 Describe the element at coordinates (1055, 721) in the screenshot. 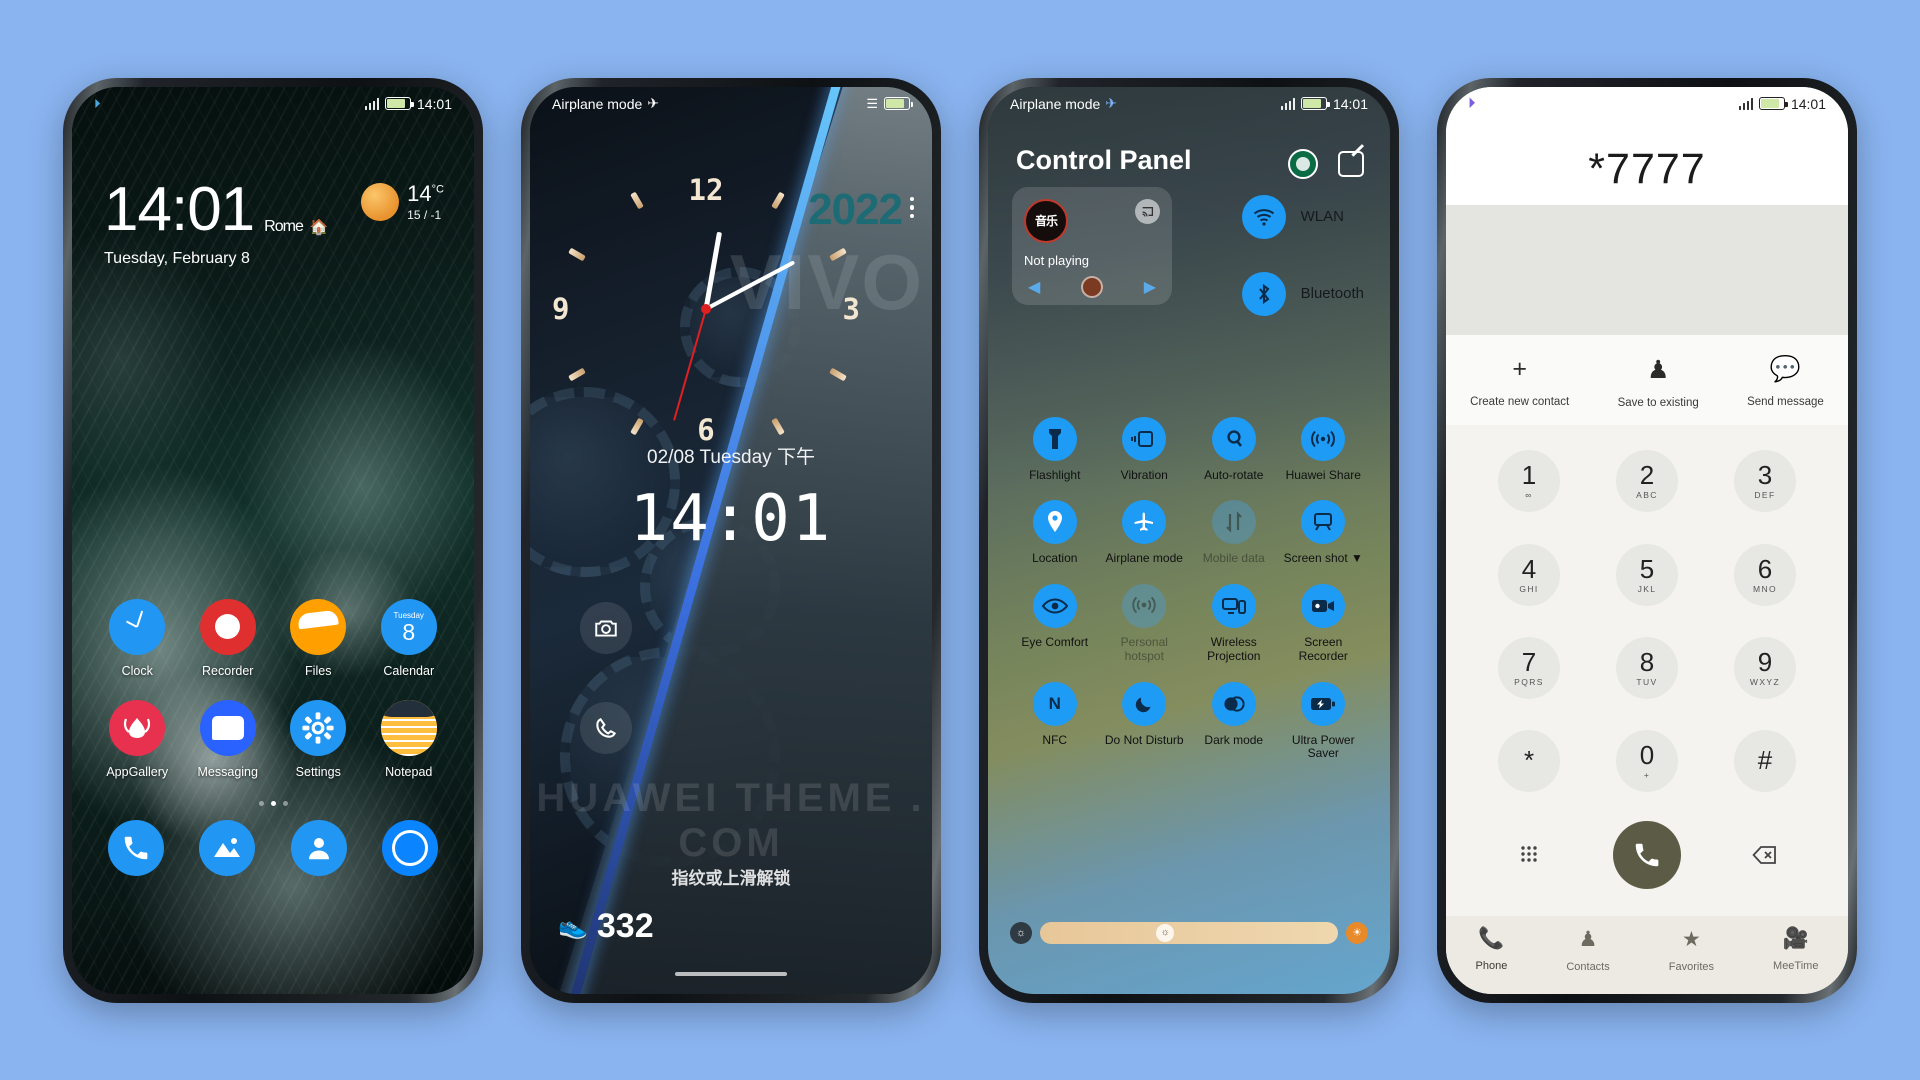

I see `toggle-nfc: N NFC` at that location.